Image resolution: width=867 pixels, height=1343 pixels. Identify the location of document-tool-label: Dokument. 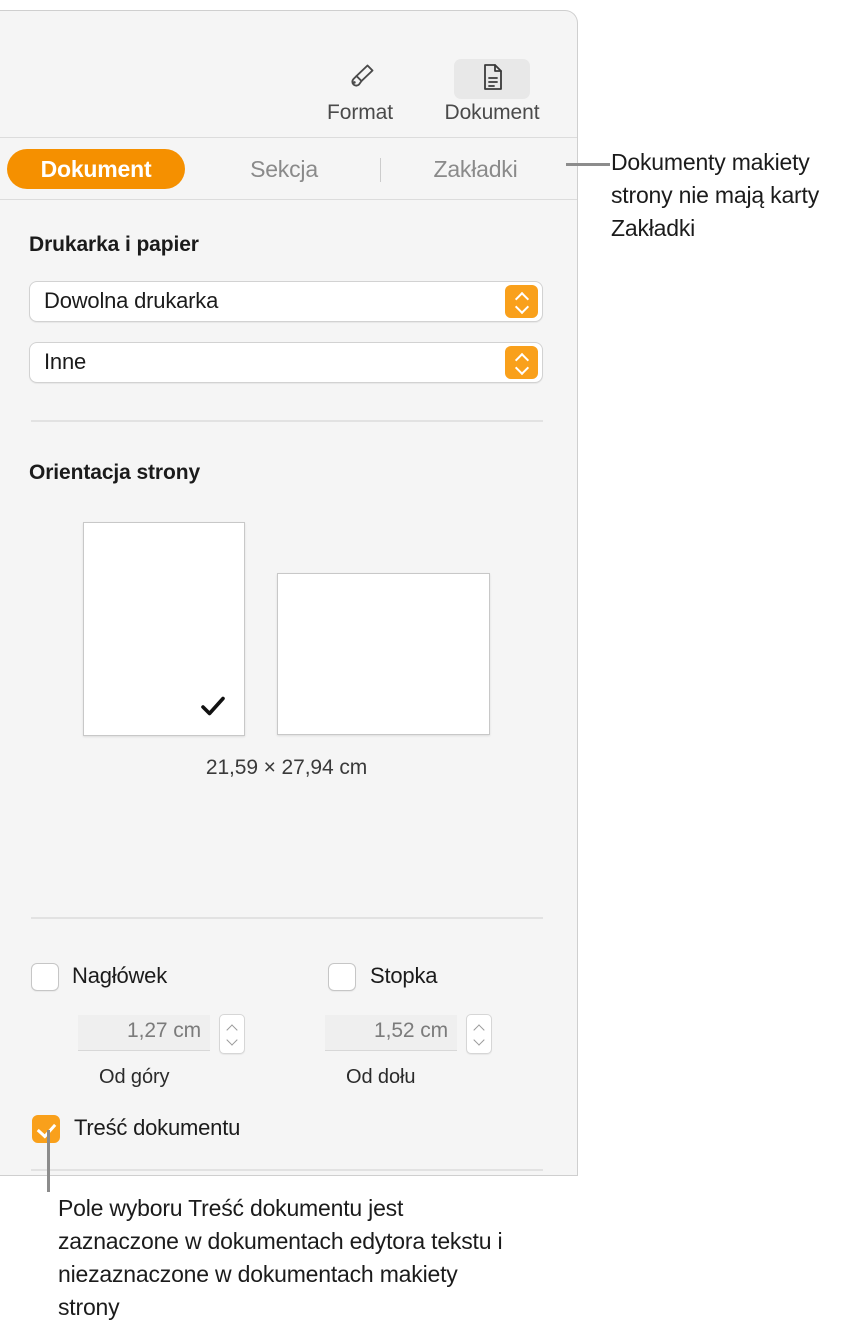
(492, 112).